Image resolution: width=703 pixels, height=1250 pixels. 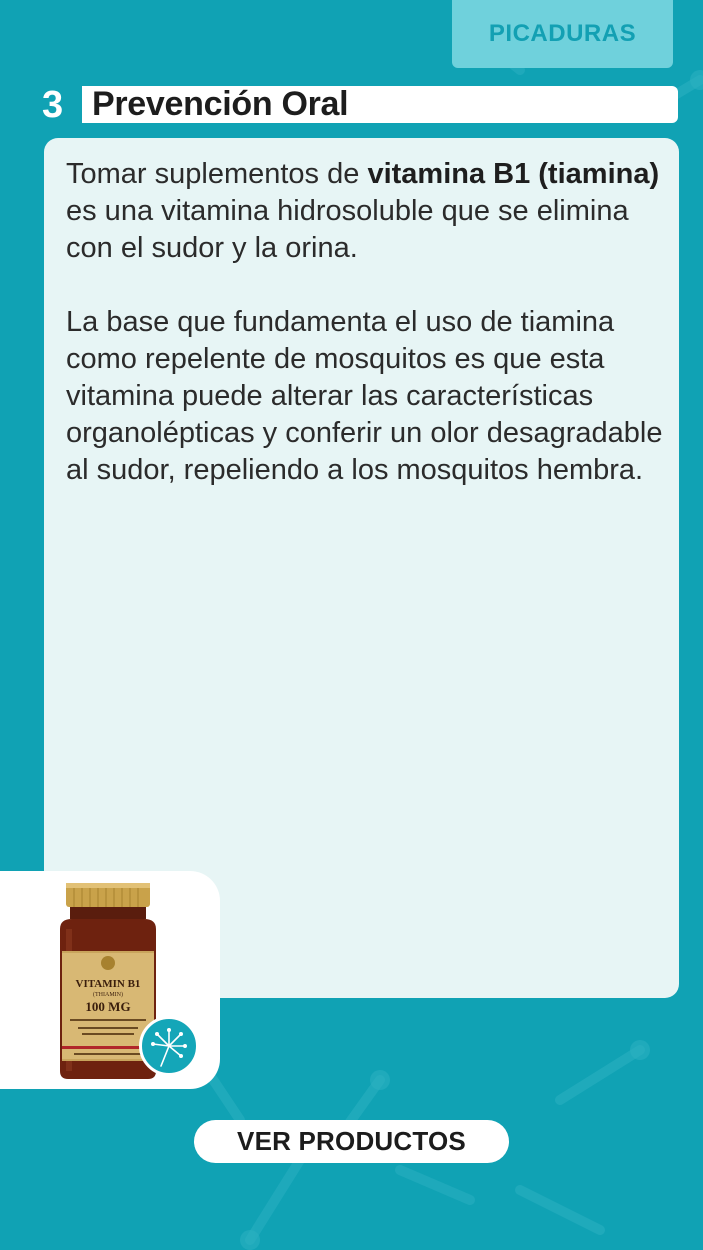 I want to click on product-card: VITAMIN B1 (THIAMIN) 100 MG, so click(x=110, y=980).